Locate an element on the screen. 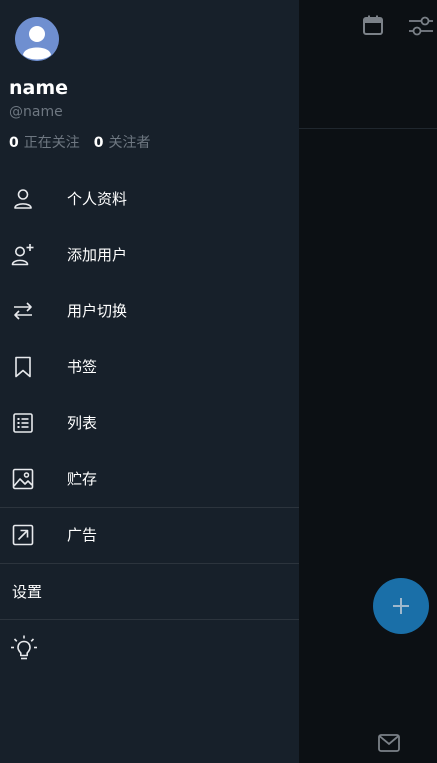  list-icon is located at coordinates (23, 423).